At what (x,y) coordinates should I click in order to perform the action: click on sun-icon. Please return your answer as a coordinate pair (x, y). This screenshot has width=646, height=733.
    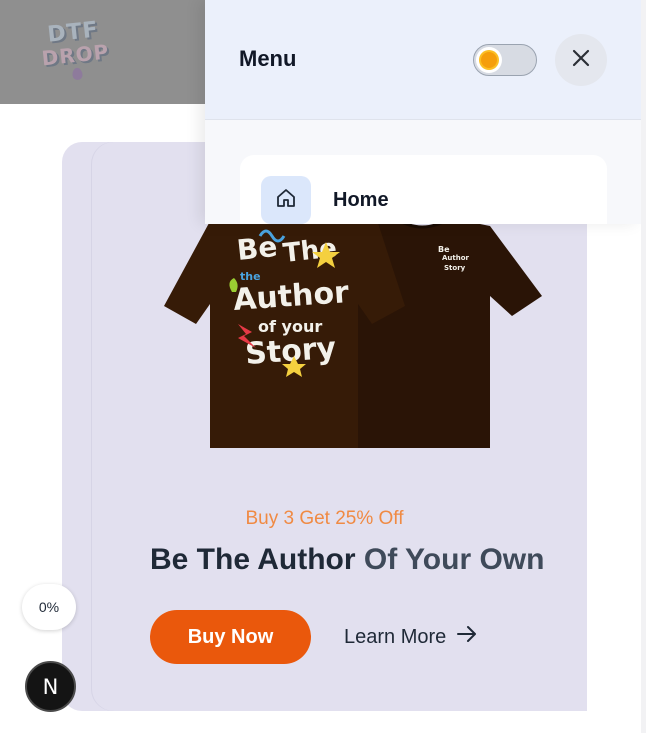
    Looking at the image, I should click on (489, 60).